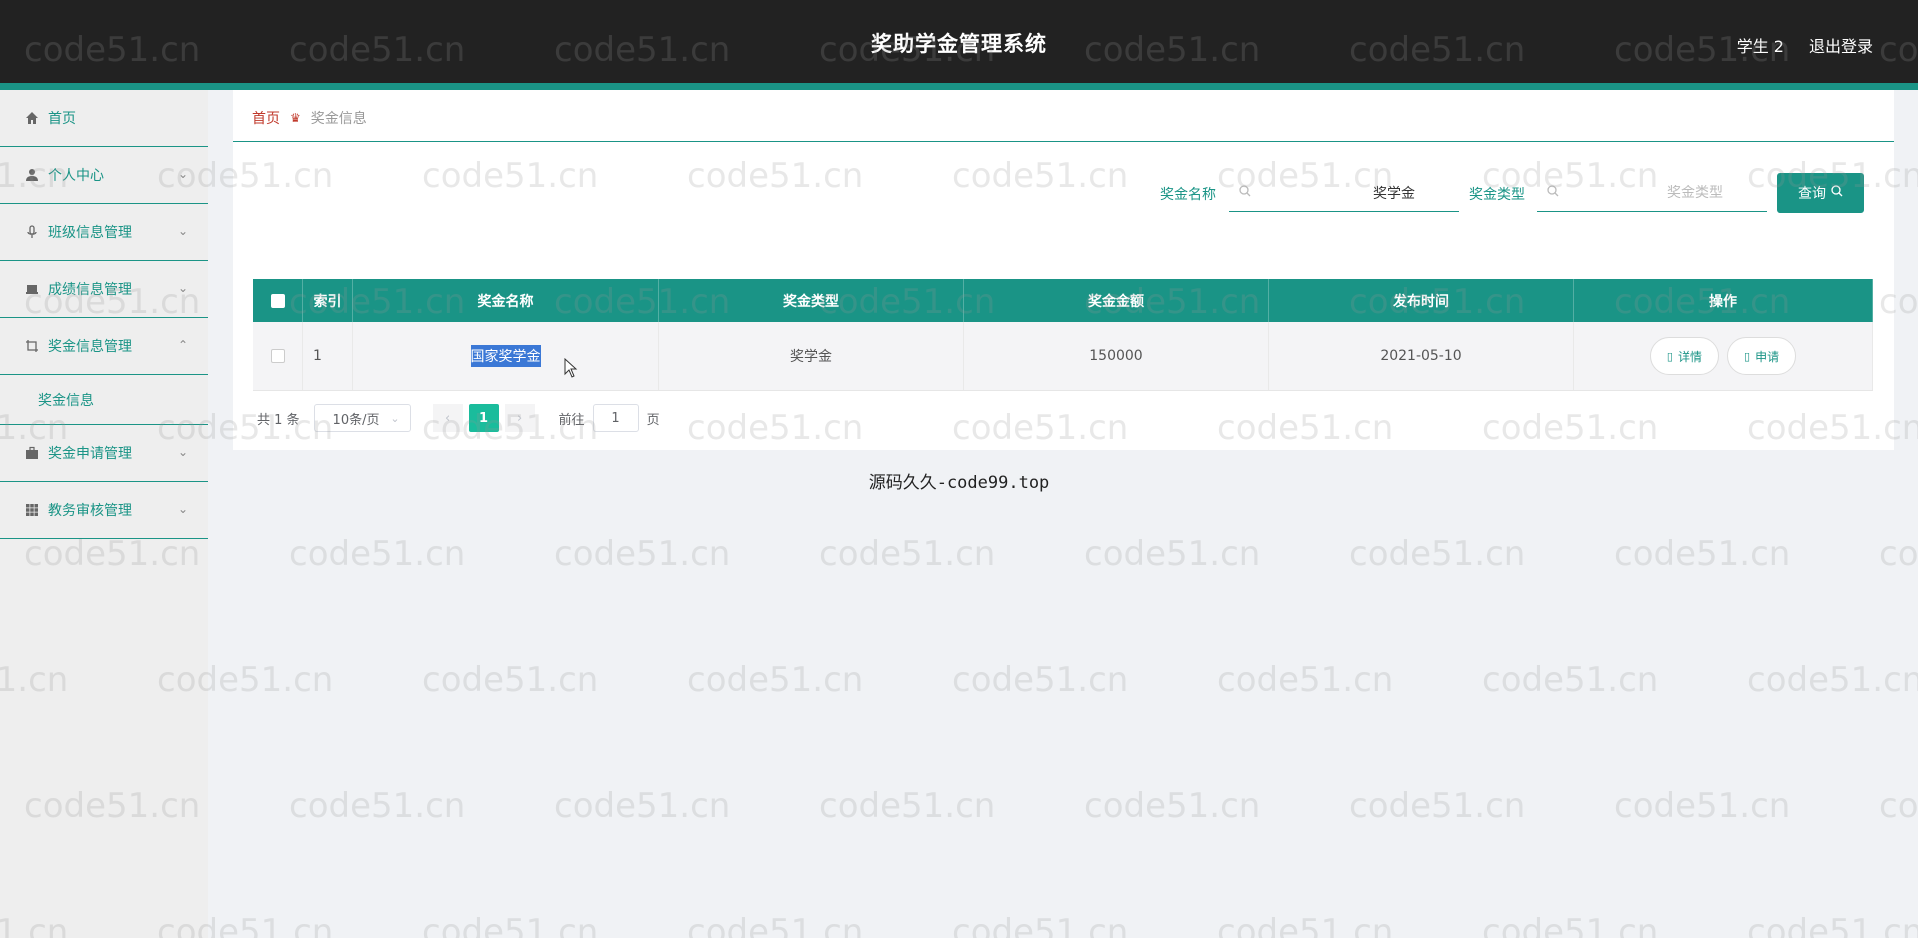 Image resolution: width=1918 pixels, height=938 pixels. What do you see at coordinates (1689, 356) in the screenshot?
I see `detail-button-label: 详情` at bounding box center [1689, 356].